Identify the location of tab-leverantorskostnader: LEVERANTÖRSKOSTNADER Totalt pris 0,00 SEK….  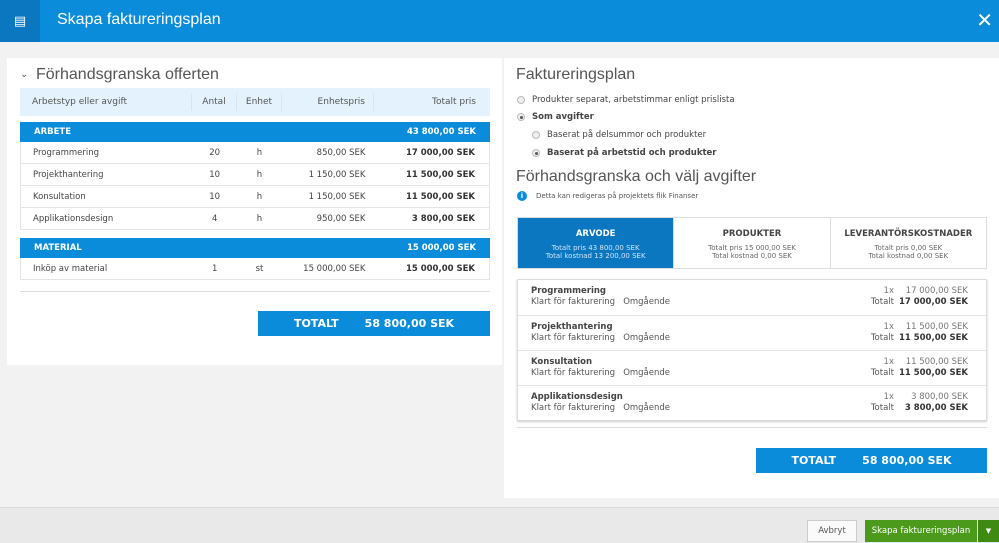
(907, 243).